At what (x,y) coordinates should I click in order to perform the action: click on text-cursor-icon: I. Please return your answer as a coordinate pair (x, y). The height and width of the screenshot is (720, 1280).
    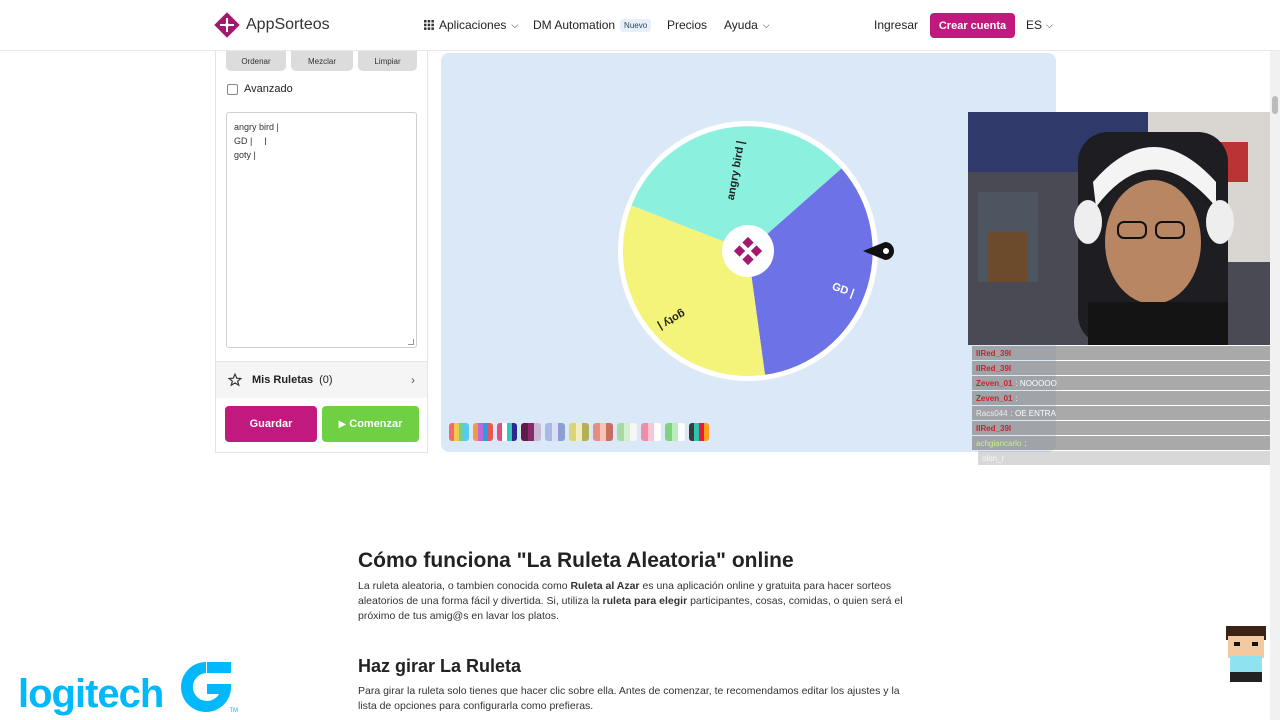
    Looking at the image, I should click on (266, 142).